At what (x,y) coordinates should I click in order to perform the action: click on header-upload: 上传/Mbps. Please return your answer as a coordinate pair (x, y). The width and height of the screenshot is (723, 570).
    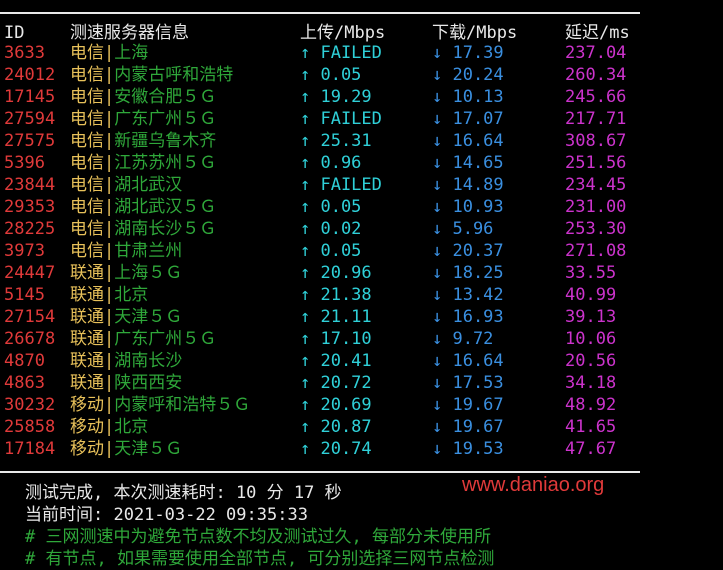
    Looking at the image, I should click on (343, 33).